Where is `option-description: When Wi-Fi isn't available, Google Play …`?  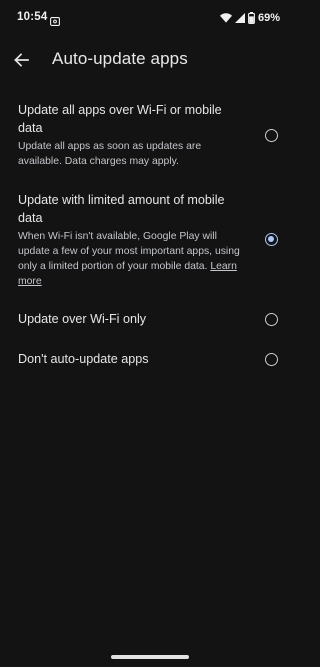 option-description: When Wi-Fi isn't available, Google Play … is located at coordinates (129, 259).